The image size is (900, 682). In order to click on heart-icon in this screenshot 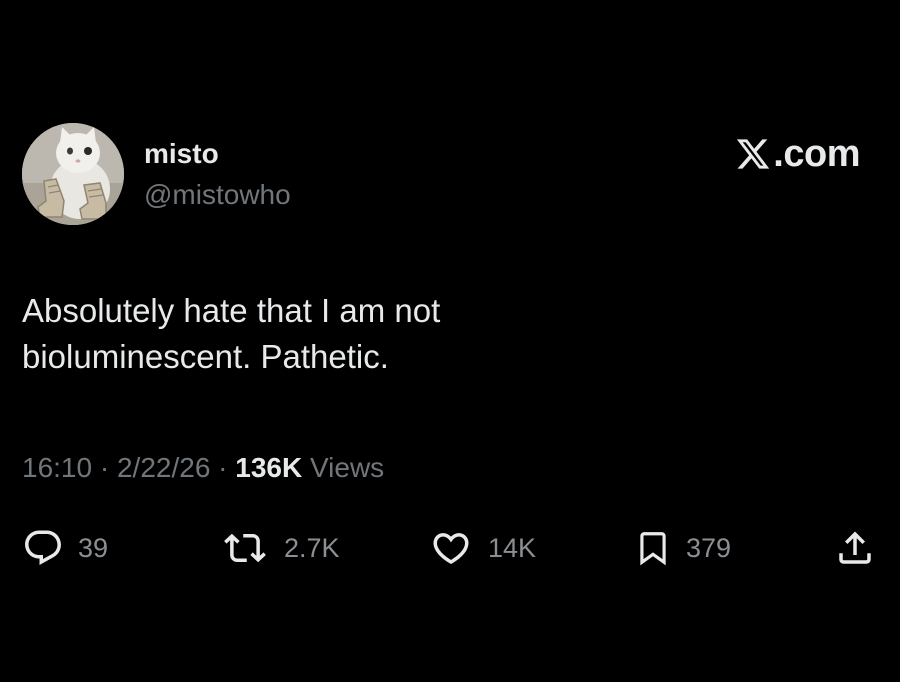, I will do `click(451, 549)`.